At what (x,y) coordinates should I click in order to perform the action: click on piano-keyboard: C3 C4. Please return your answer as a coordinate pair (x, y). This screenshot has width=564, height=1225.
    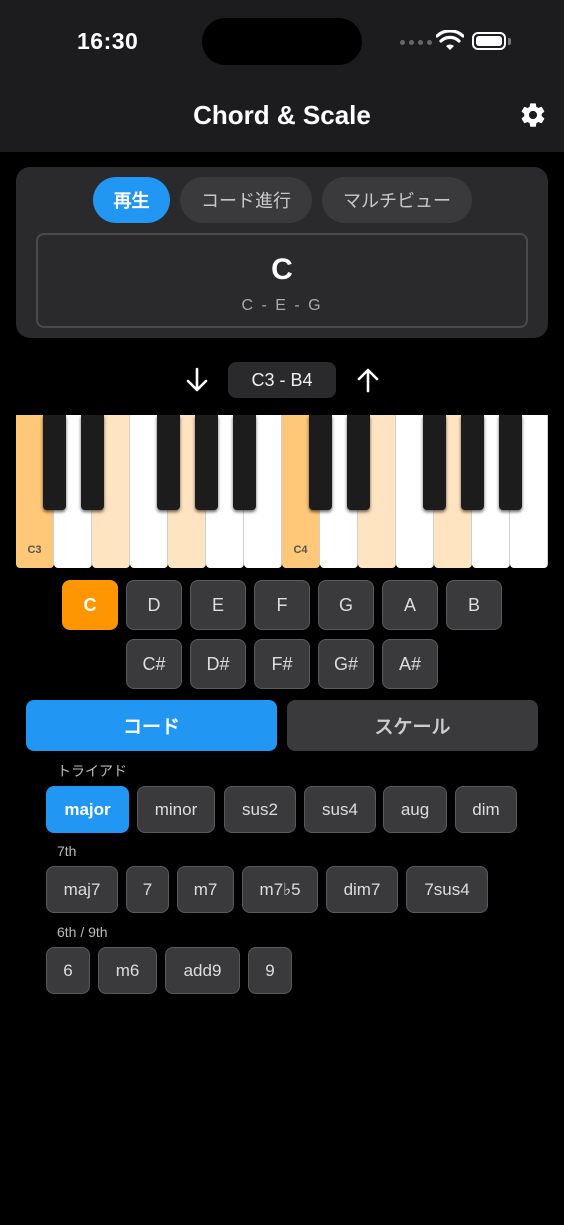
    Looking at the image, I should click on (282, 491).